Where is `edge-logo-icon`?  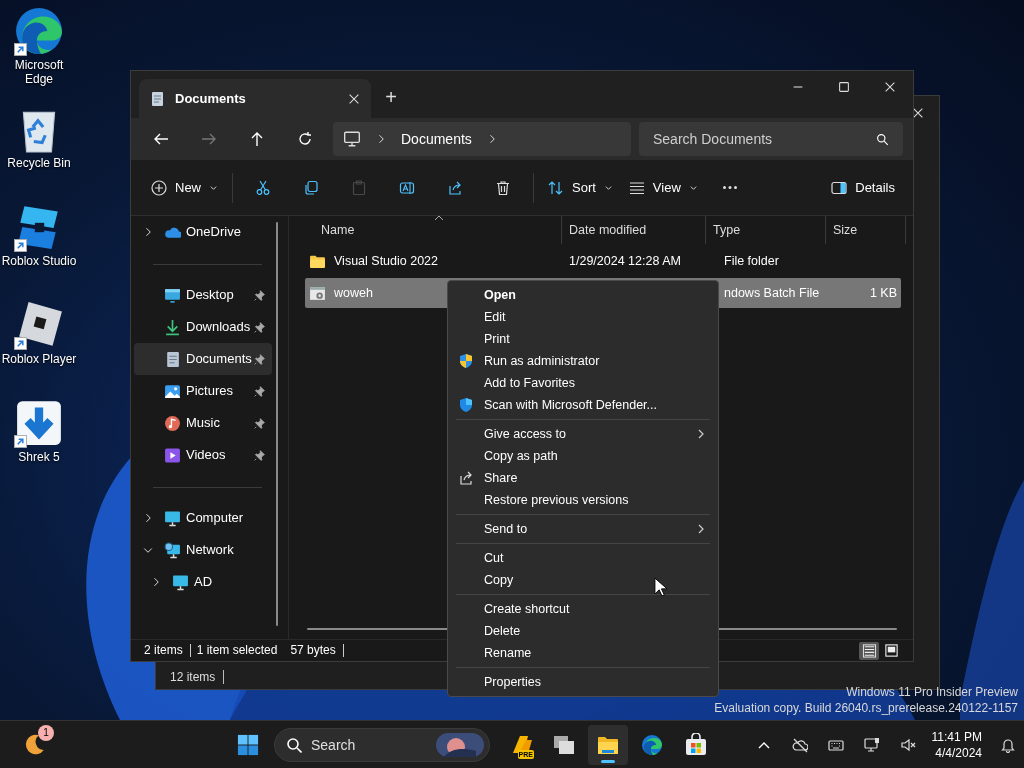 edge-logo-icon is located at coordinates (39, 31).